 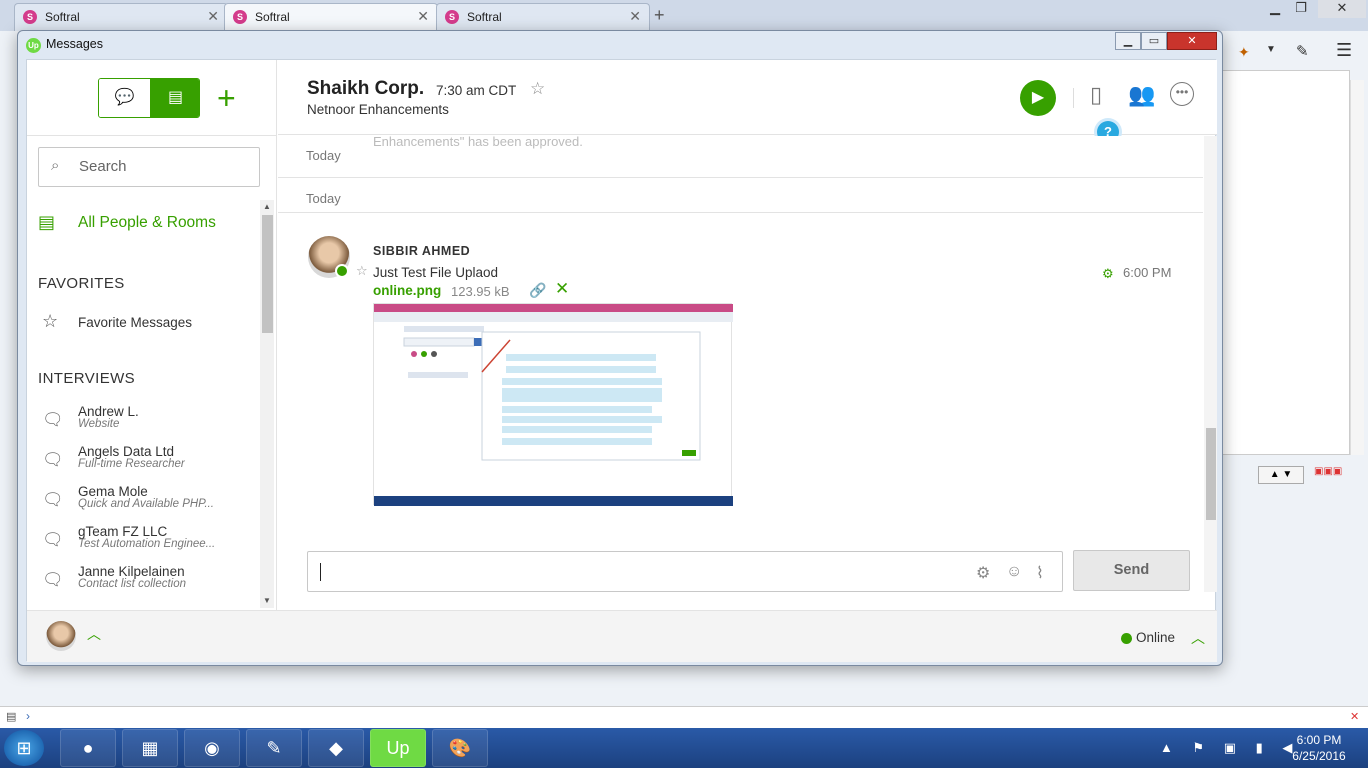 I want to click on browser-scrollbar, so click(x=1357, y=267).